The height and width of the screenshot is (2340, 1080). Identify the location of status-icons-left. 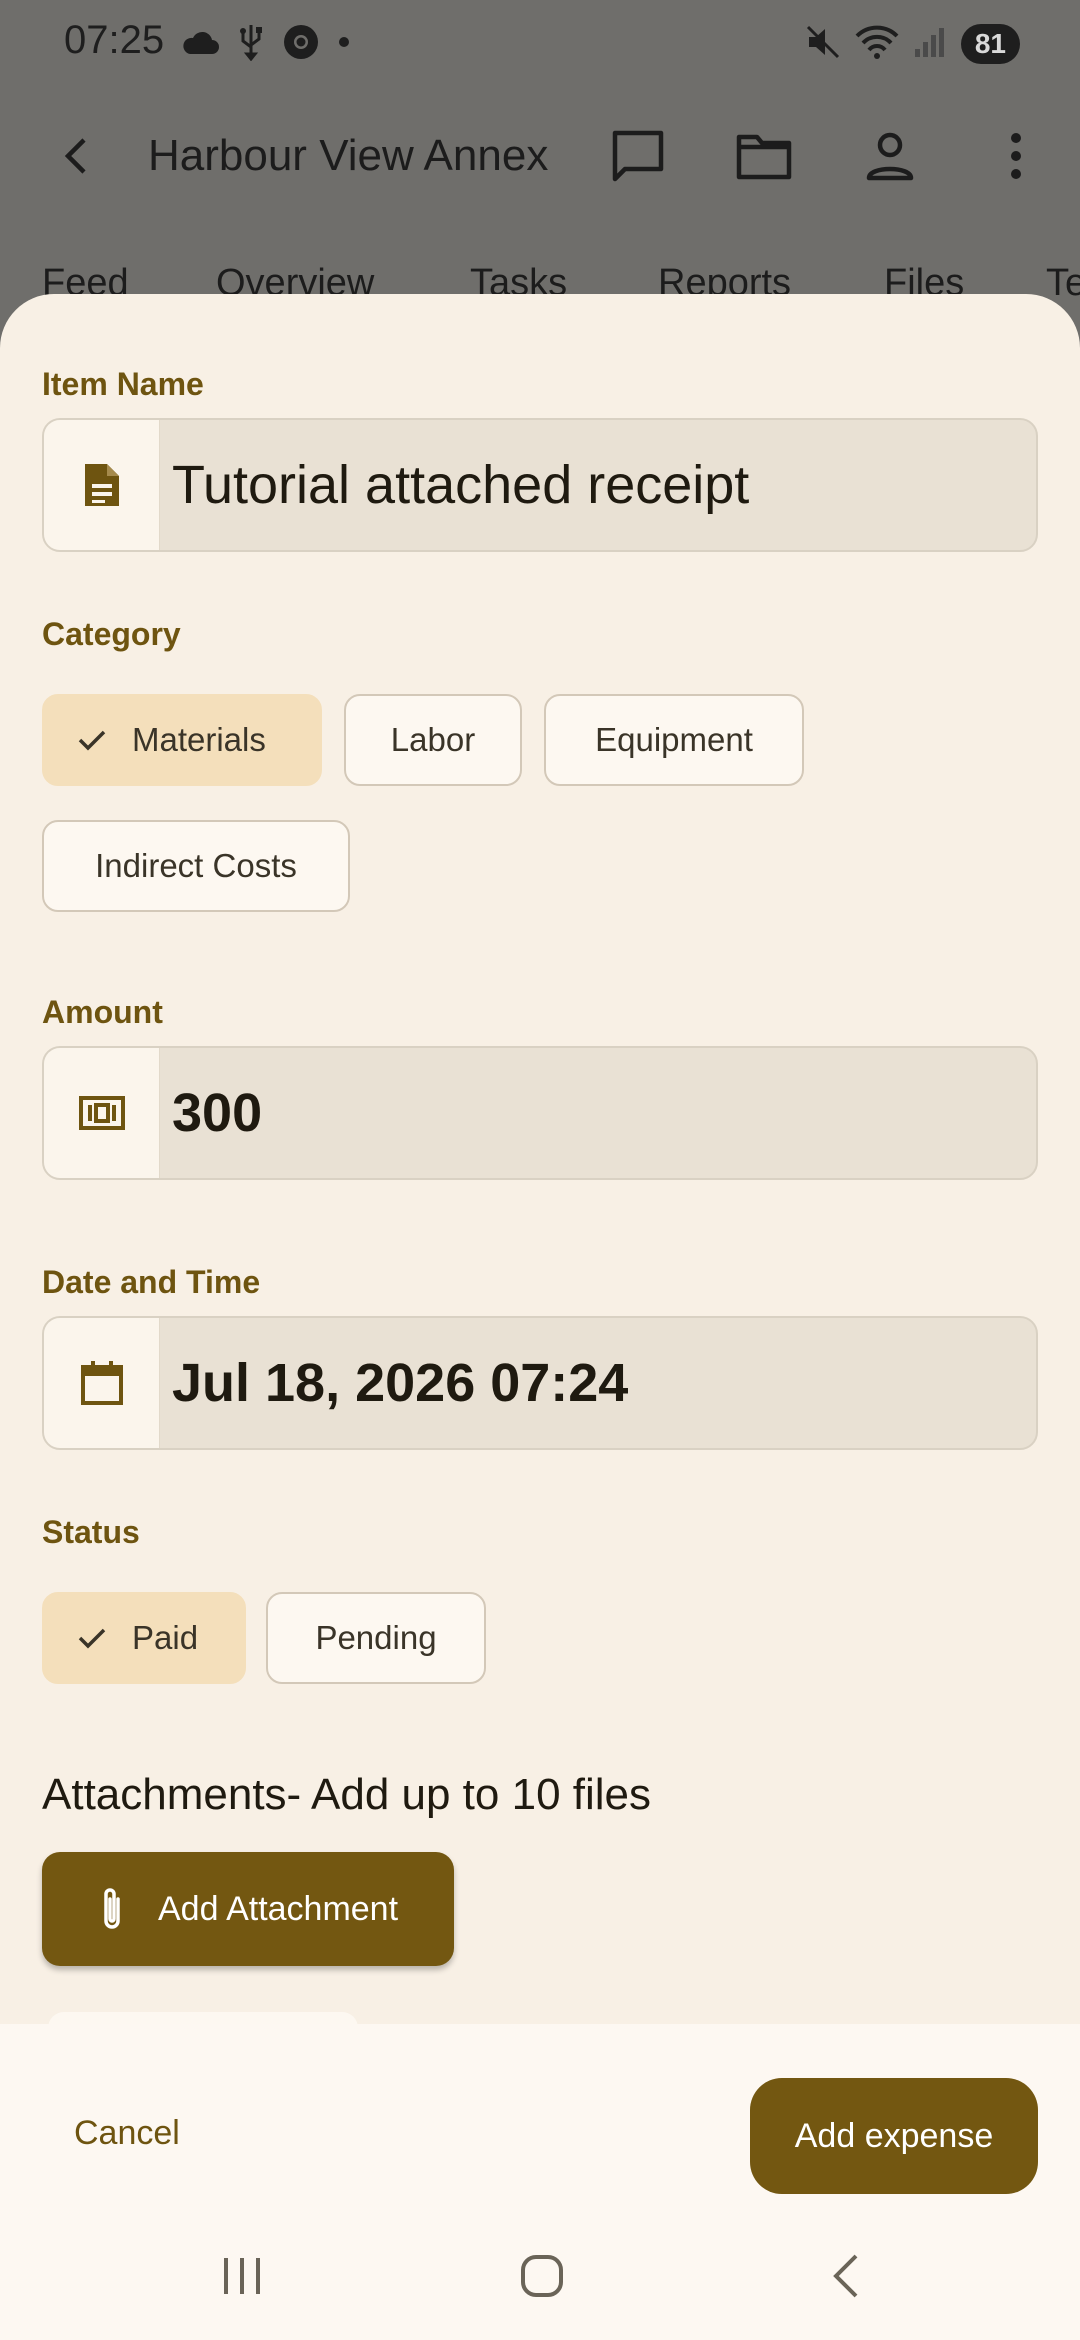
(265, 44).